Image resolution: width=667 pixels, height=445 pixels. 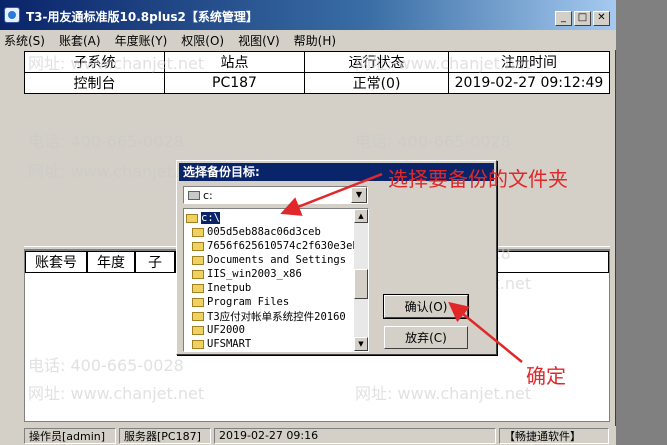 I want to click on folder-name: UFSMART, so click(x=229, y=344).